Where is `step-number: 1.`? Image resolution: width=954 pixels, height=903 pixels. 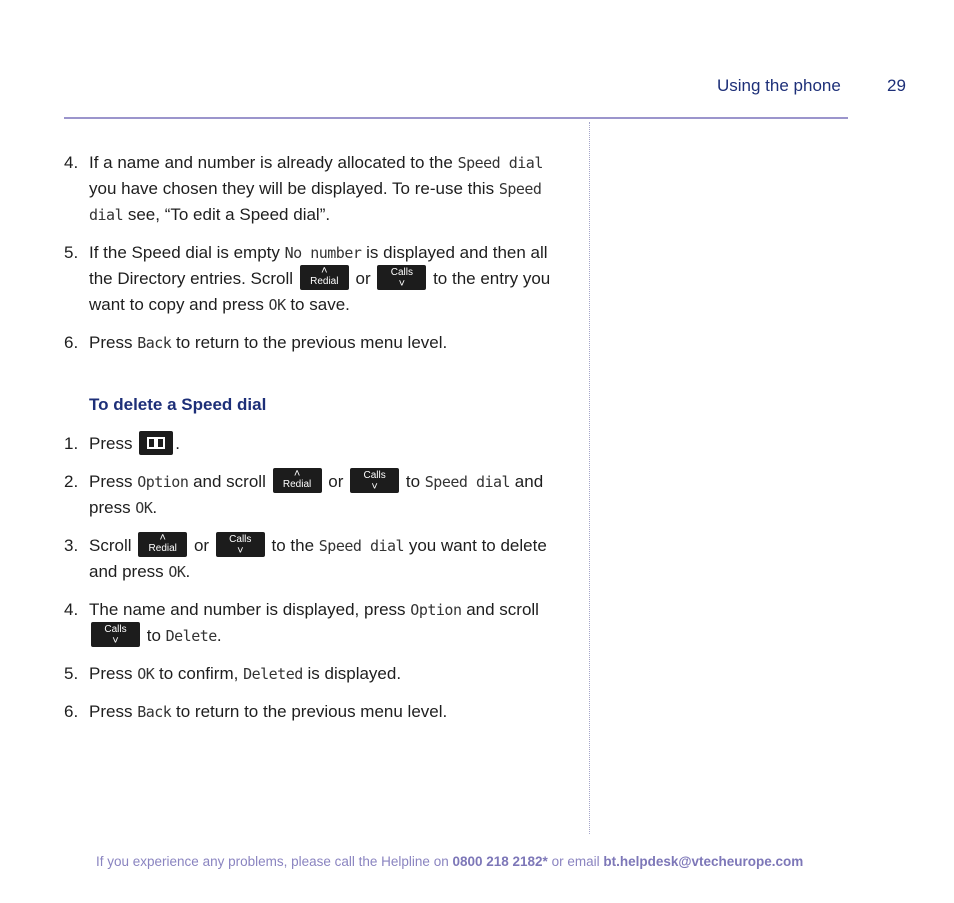
step-number: 1. is located at coordinates (71, 444).